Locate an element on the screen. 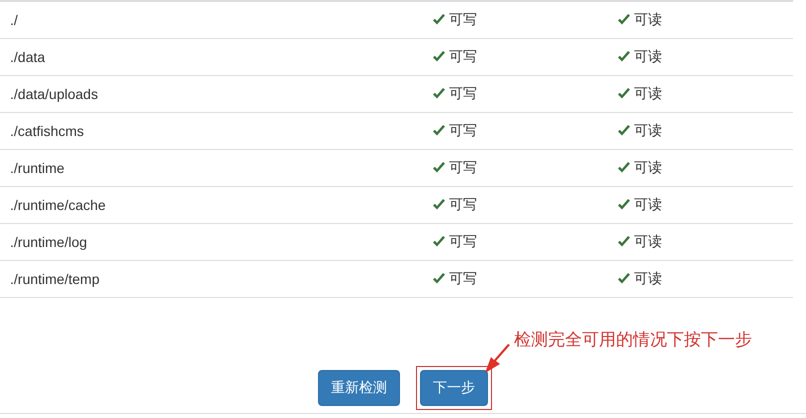 The width and height of the screenshot is (806, 418). annotation-arrow is located at coordinates (498, 359).